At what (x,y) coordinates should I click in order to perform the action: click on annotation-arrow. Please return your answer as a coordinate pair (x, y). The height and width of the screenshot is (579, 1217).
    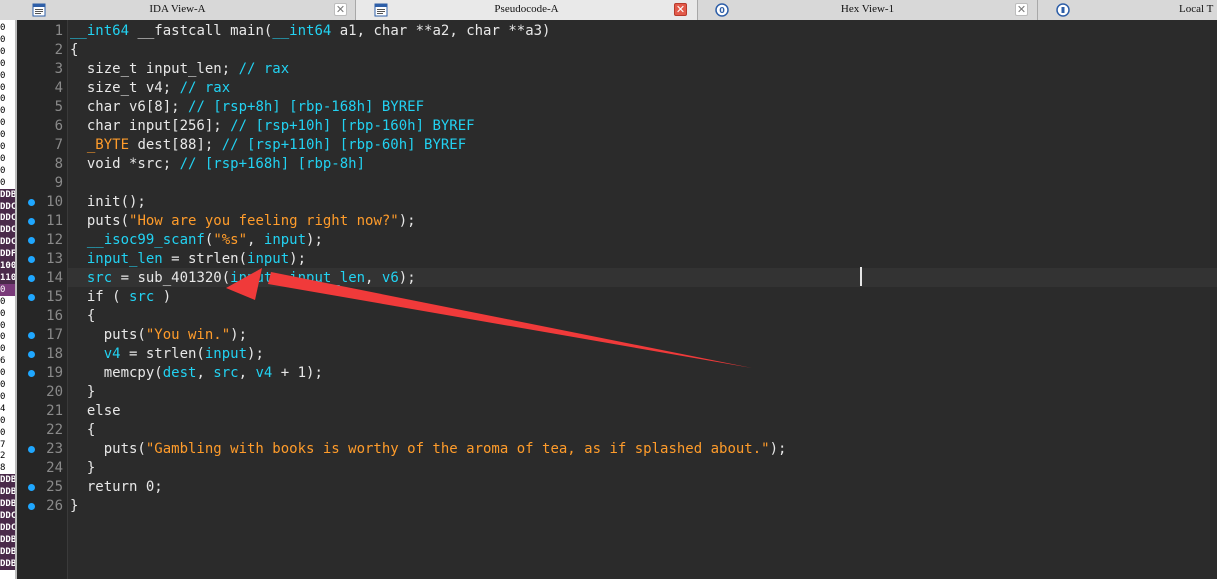
    Looking at the image, I should click on (489, 318).